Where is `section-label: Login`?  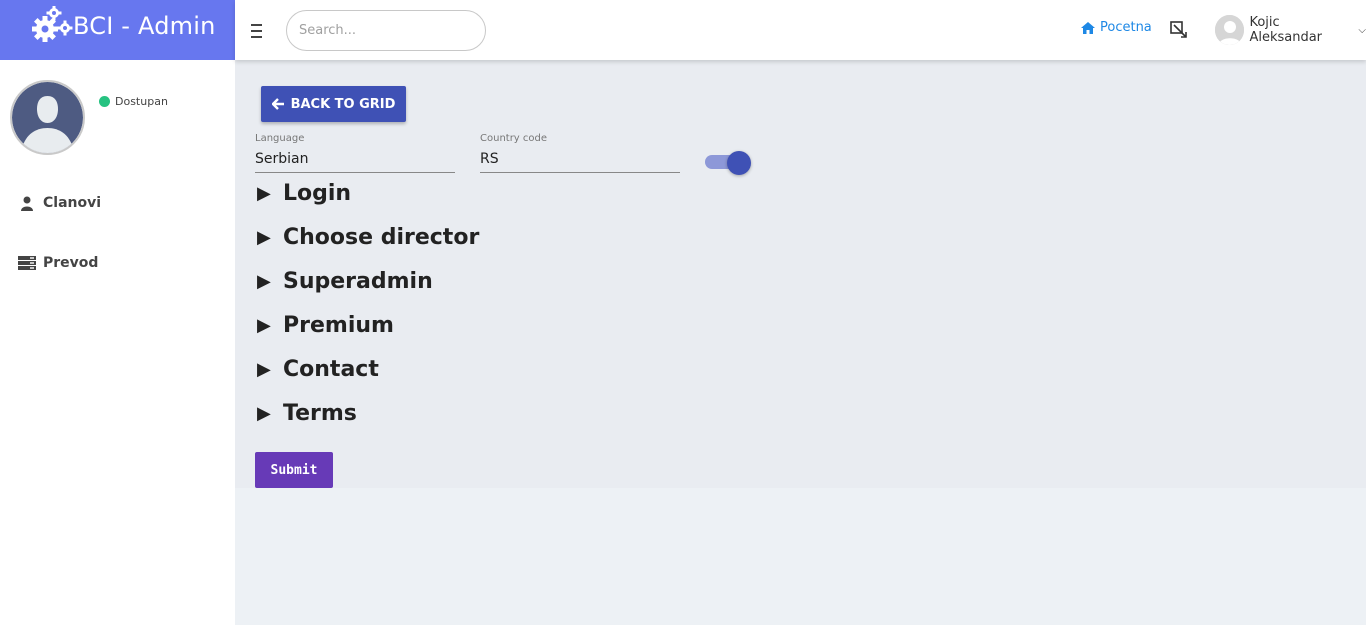 section-label: Login is located at coordinates (317, 193).